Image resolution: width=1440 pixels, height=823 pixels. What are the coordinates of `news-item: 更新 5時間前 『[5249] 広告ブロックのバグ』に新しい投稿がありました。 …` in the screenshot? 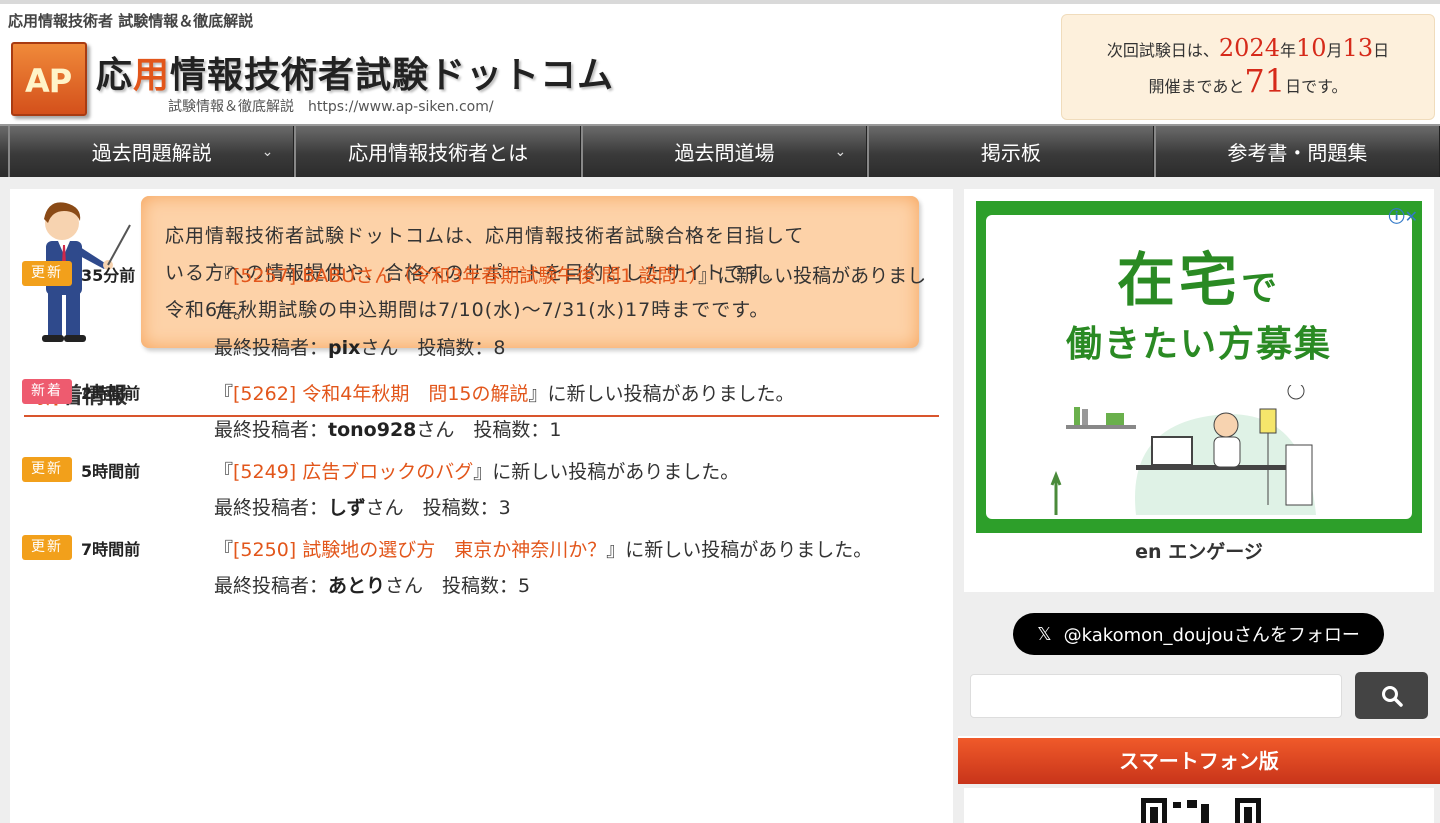 It's located at (477, 493).